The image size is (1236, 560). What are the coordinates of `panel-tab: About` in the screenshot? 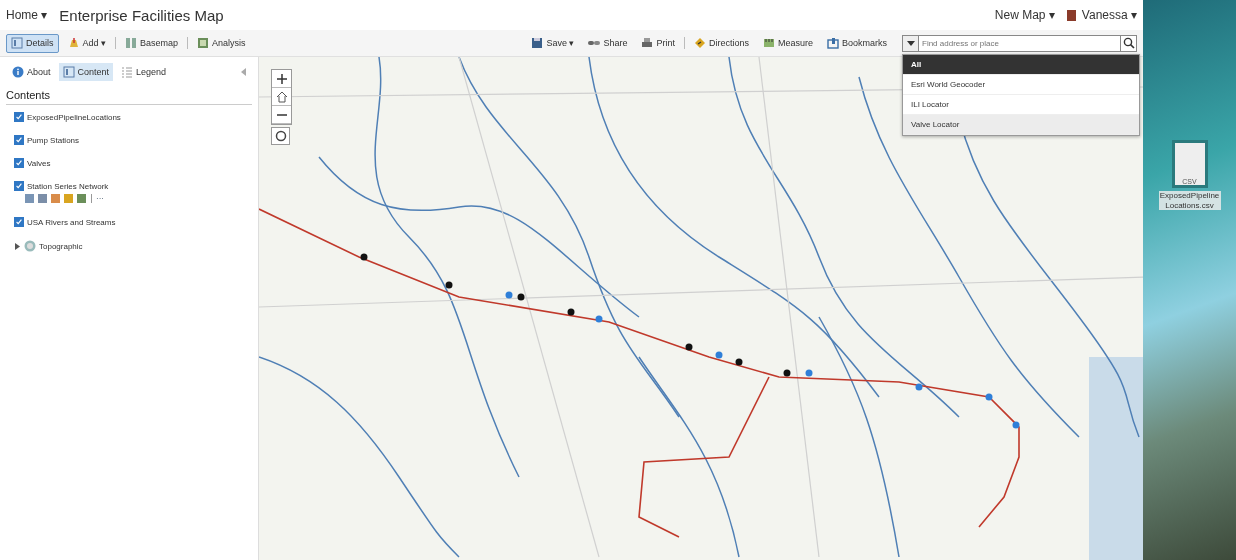 It's located at (31, 72).